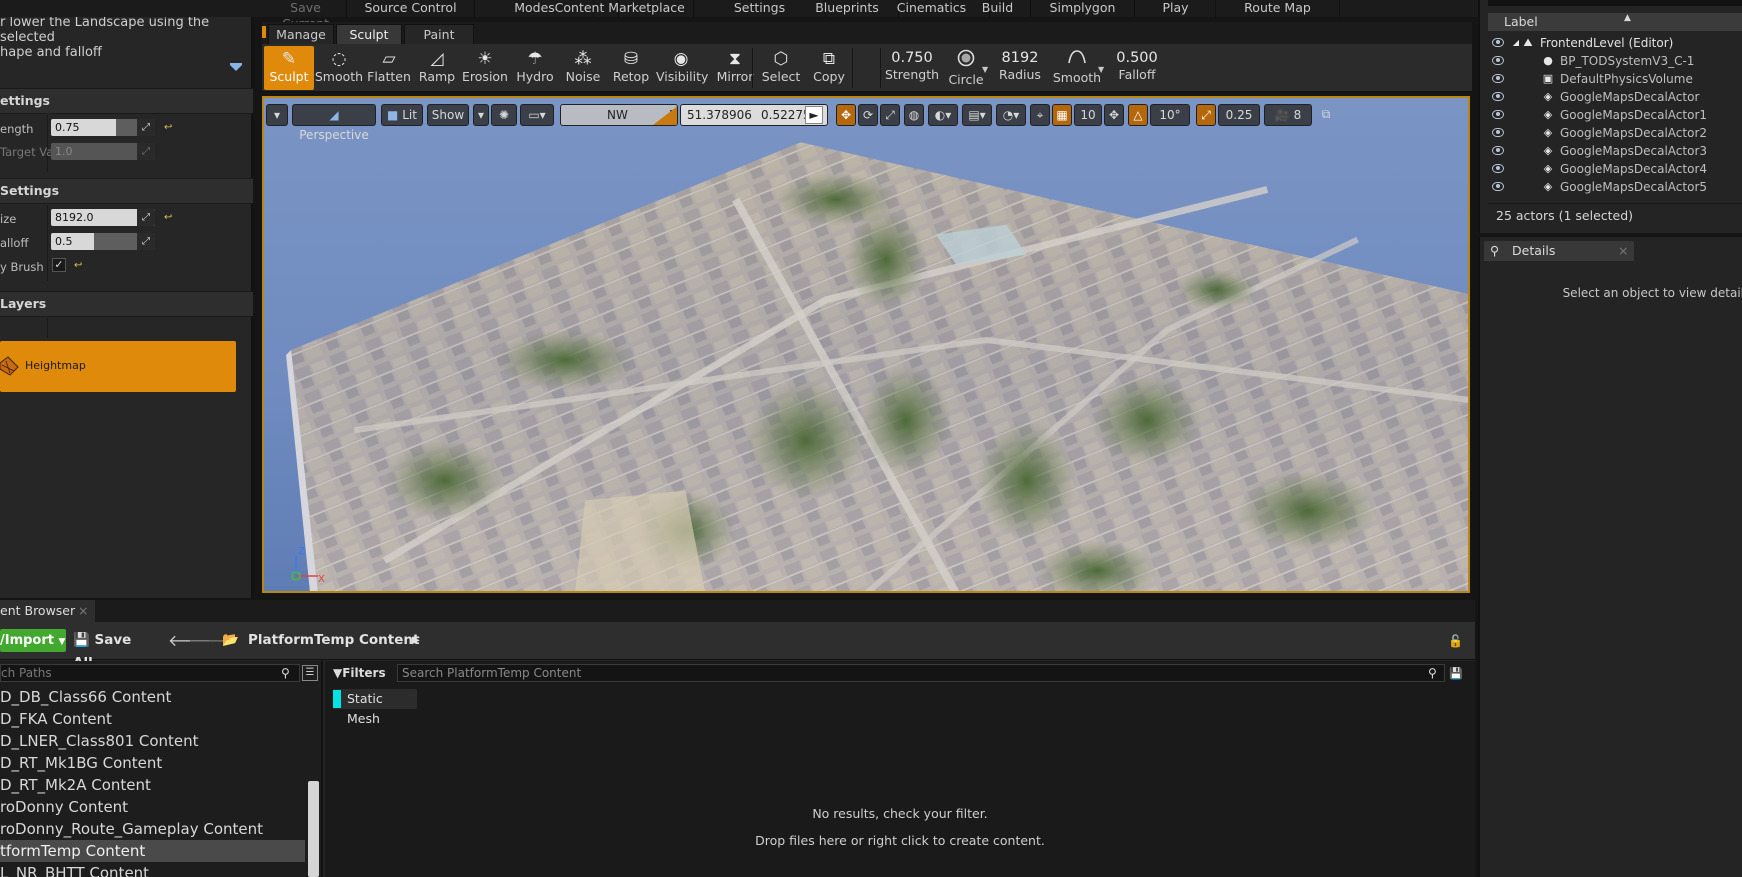 The width and height of the screenshot is (1742, 877). What do you see at coordinates (150, 673) in the screenshot?
I see `search-paths-input: ch Paths ⚲` at bounding box center [150, 673].